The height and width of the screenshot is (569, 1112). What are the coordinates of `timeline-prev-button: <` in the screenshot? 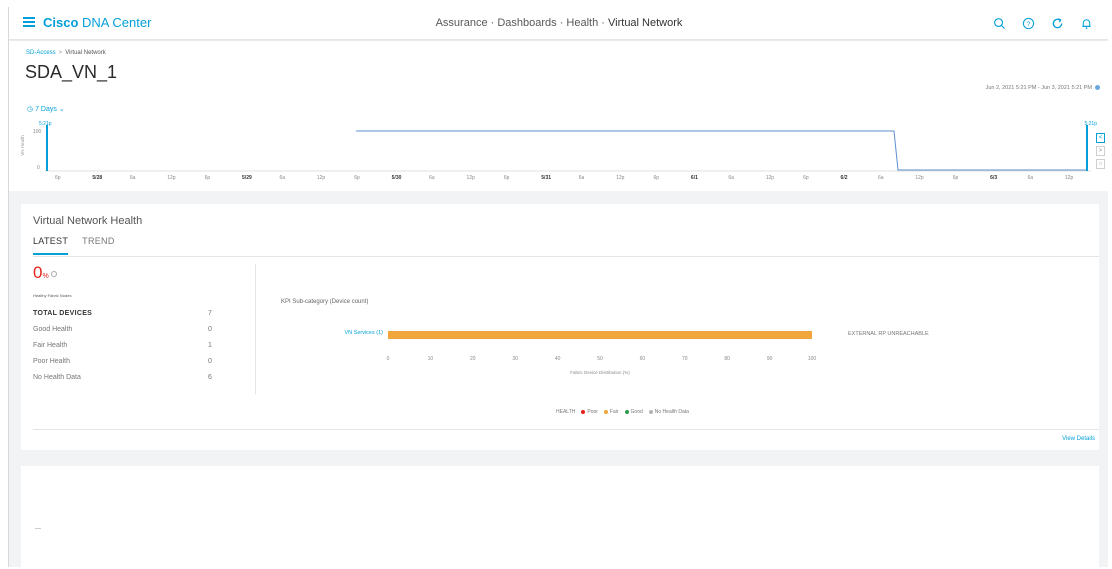 It's located at (1100, 138).